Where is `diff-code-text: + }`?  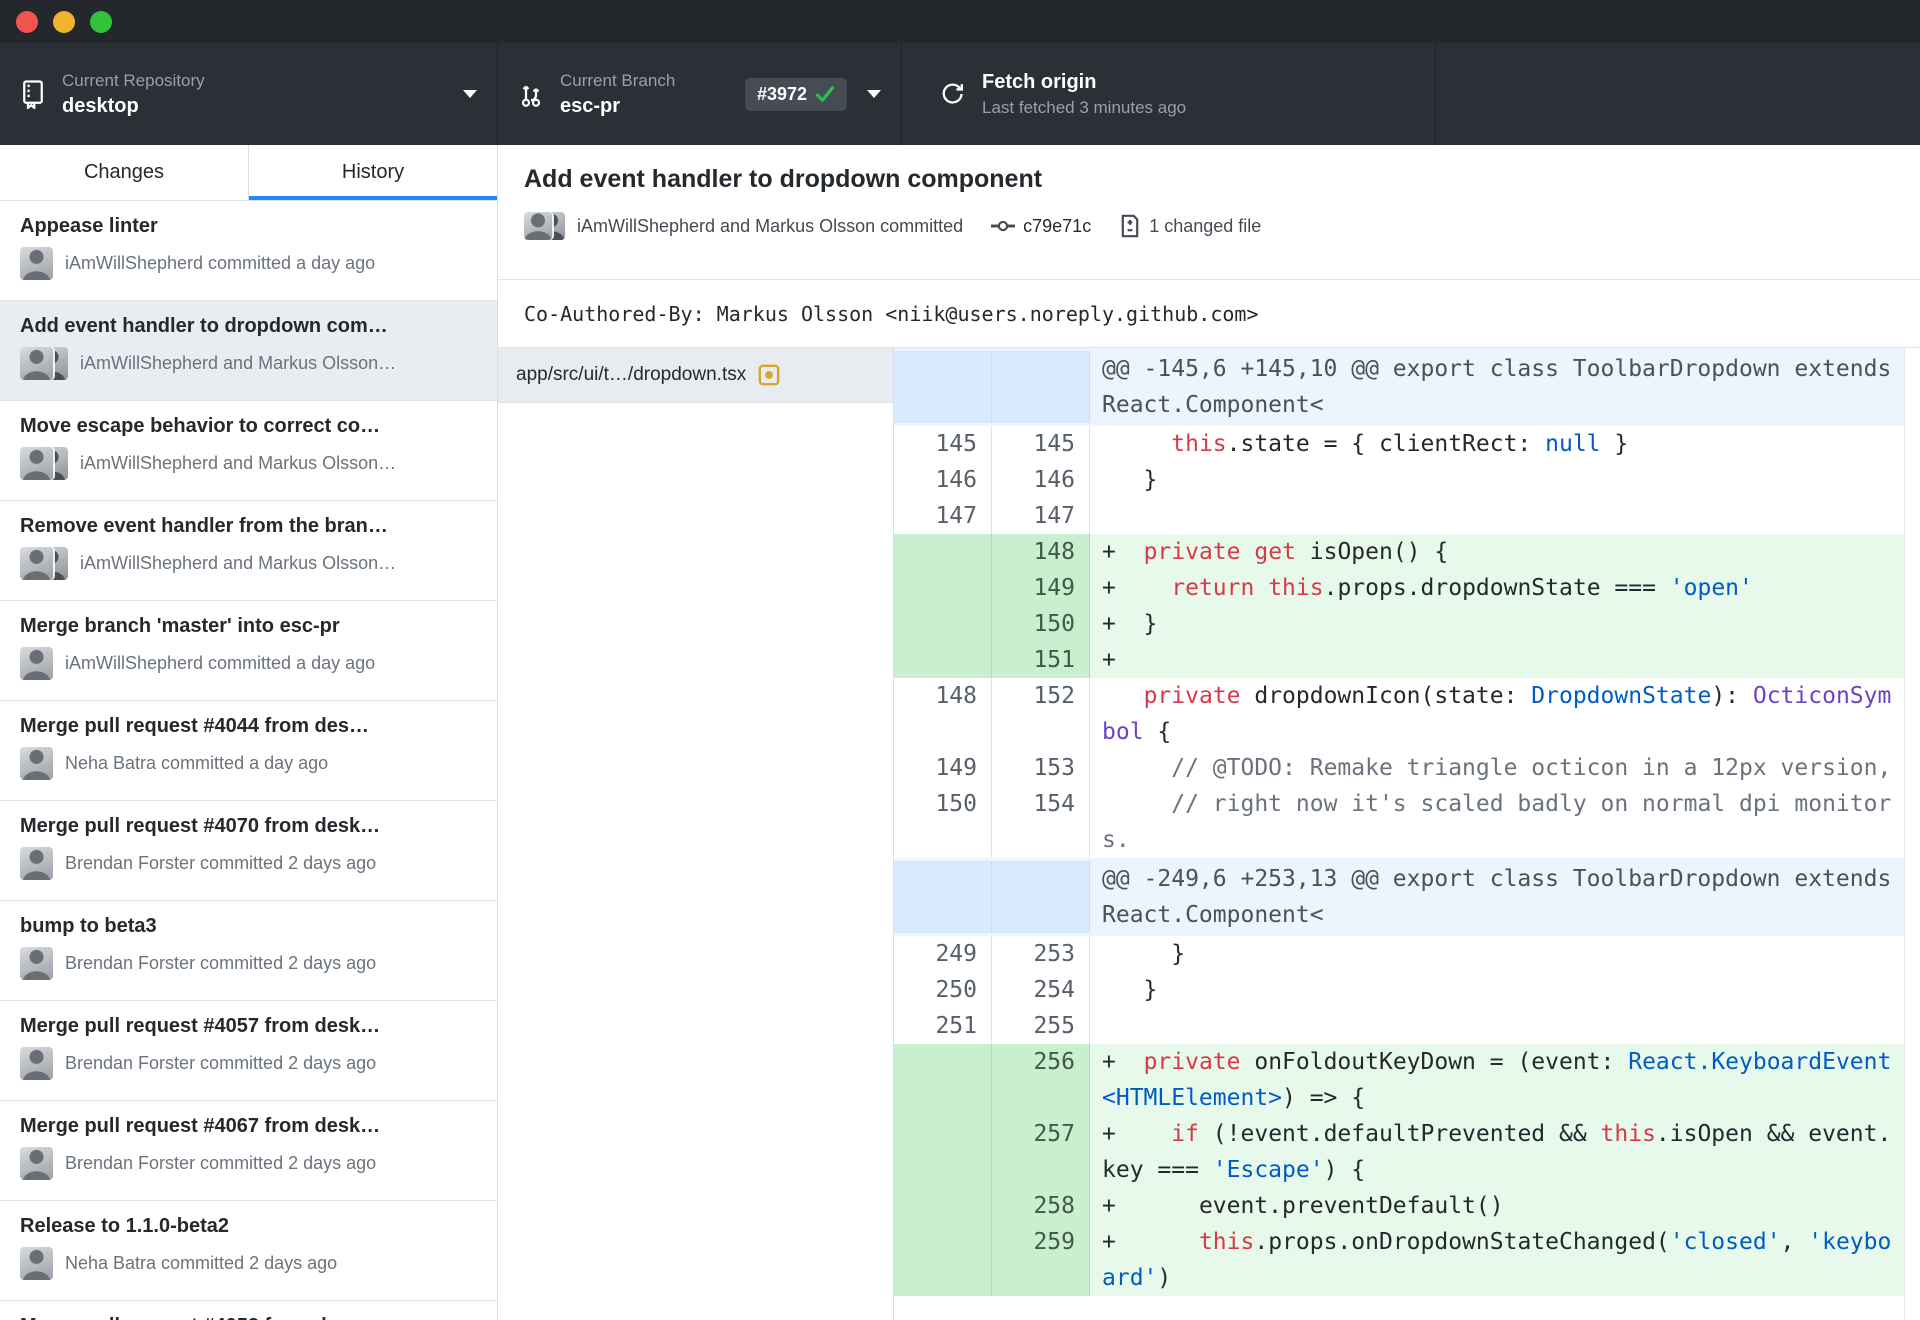 diff-code-text: + } is located at coordinates (1497, 624).